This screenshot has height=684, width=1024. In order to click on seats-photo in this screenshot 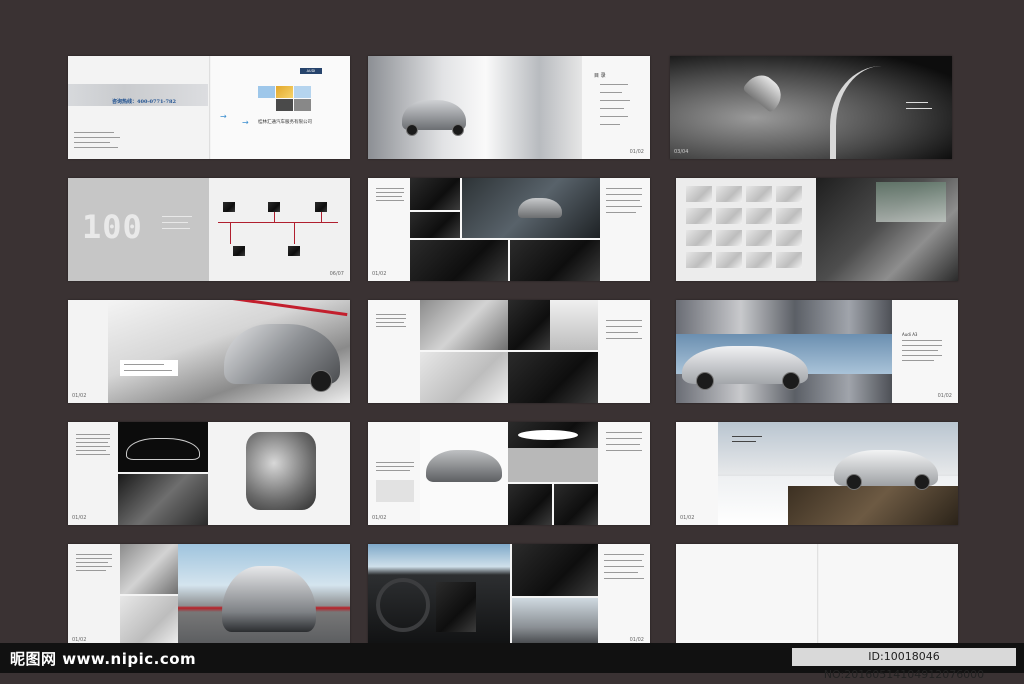, I will do `click(555, 570)`.